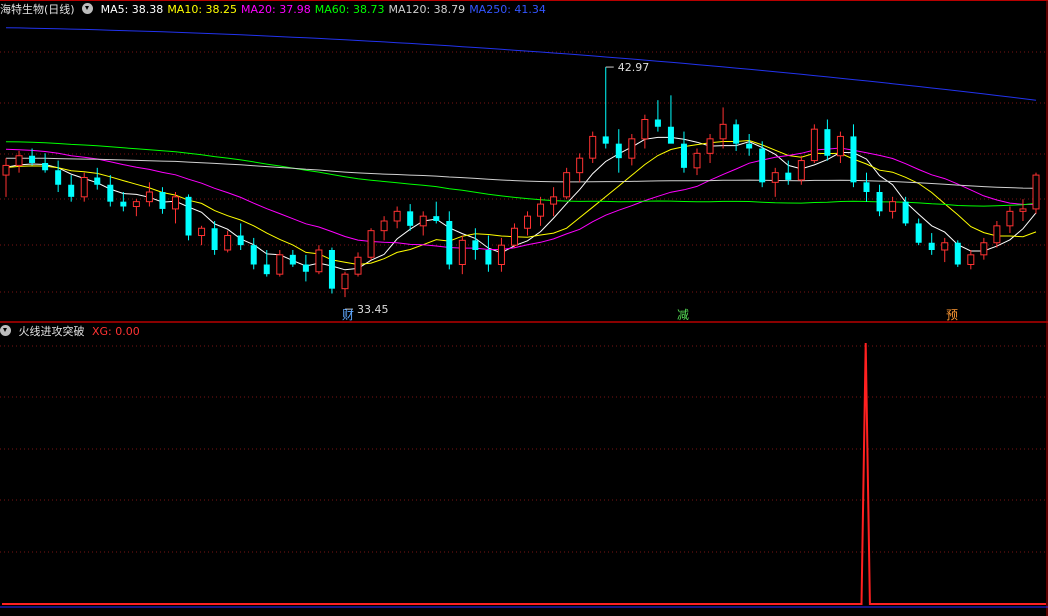  I want to click on event-marker: 减, so click(683, 315).